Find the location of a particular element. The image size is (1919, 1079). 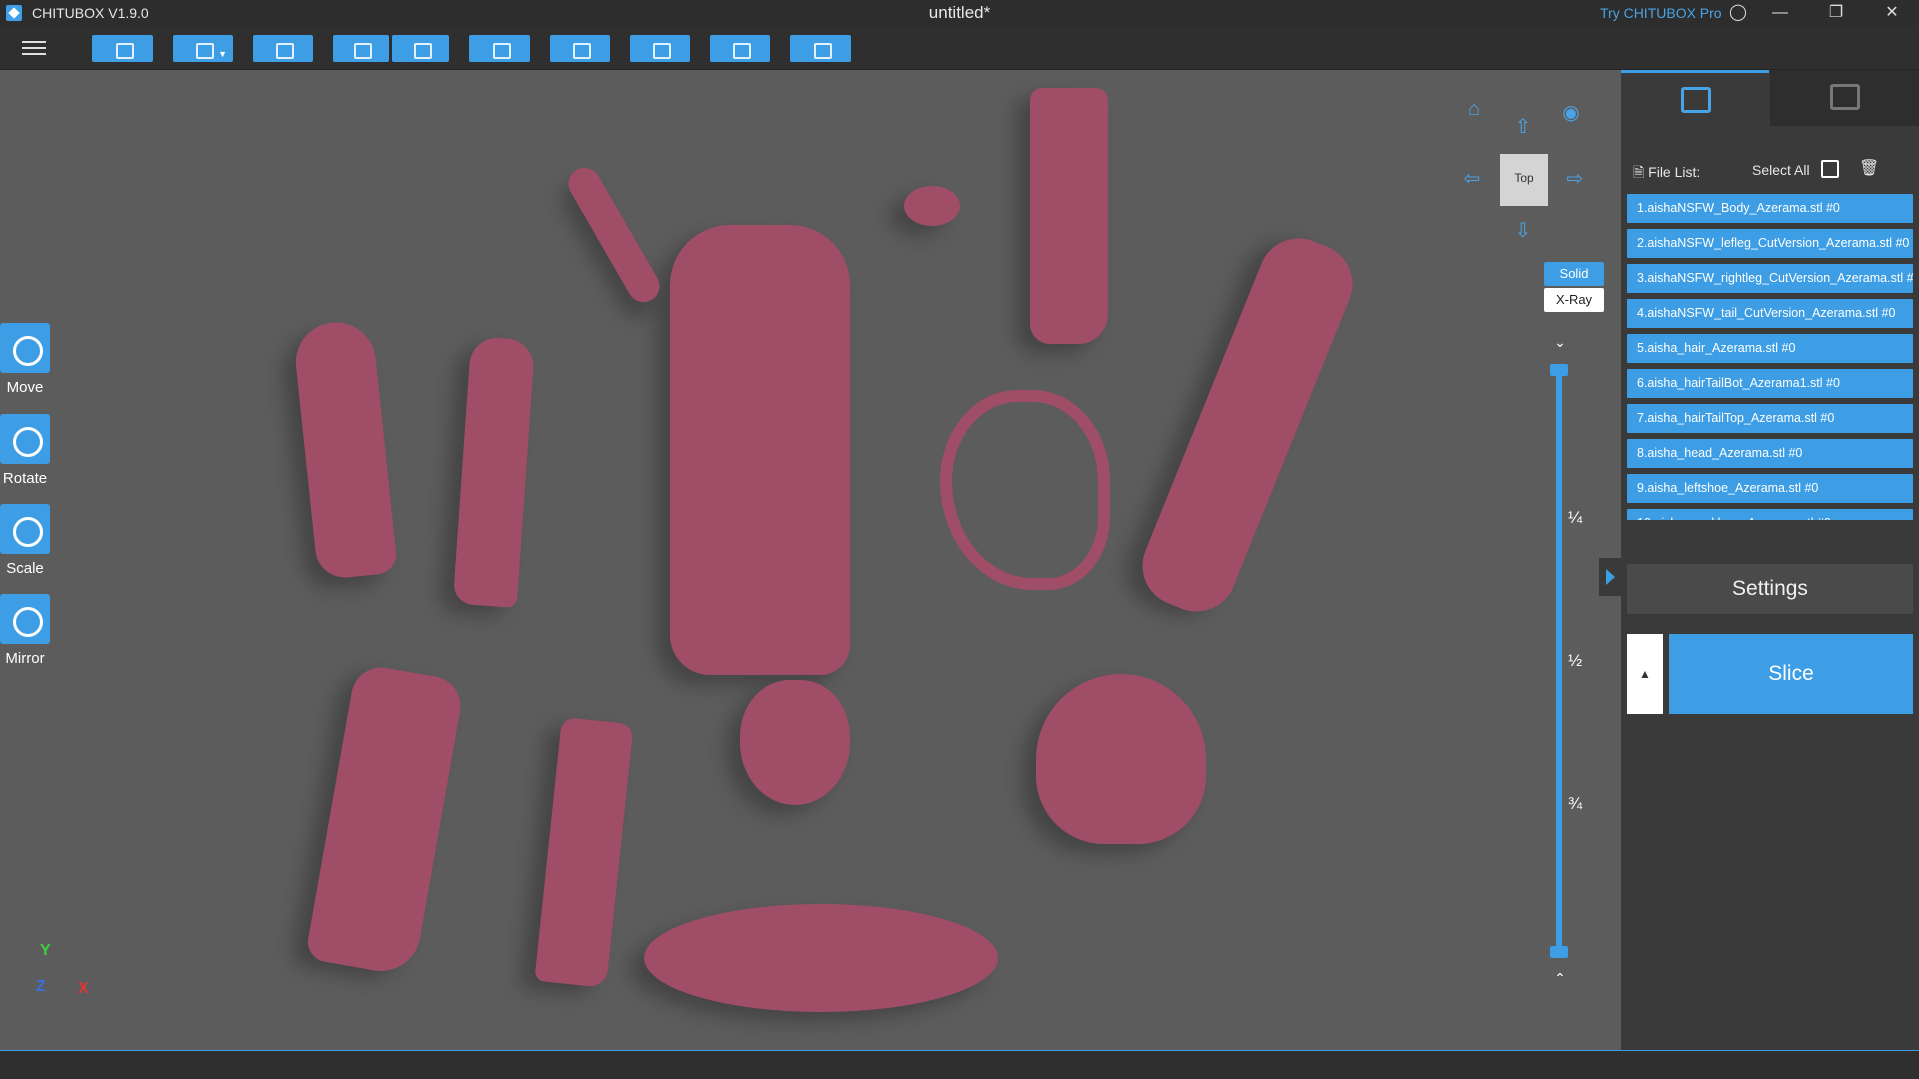

model-body is located at coordinates (760, 450).